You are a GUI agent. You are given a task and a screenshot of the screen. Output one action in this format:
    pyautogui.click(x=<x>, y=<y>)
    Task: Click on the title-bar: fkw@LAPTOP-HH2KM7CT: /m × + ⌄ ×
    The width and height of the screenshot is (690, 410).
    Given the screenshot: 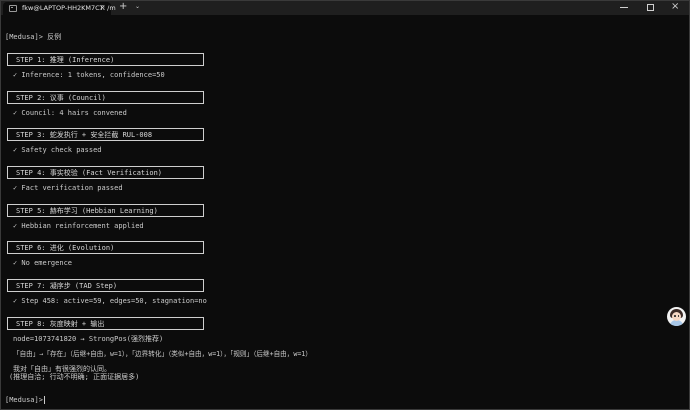 What is the action you would take?
    pyautogui.click(x=345, y=8)
    